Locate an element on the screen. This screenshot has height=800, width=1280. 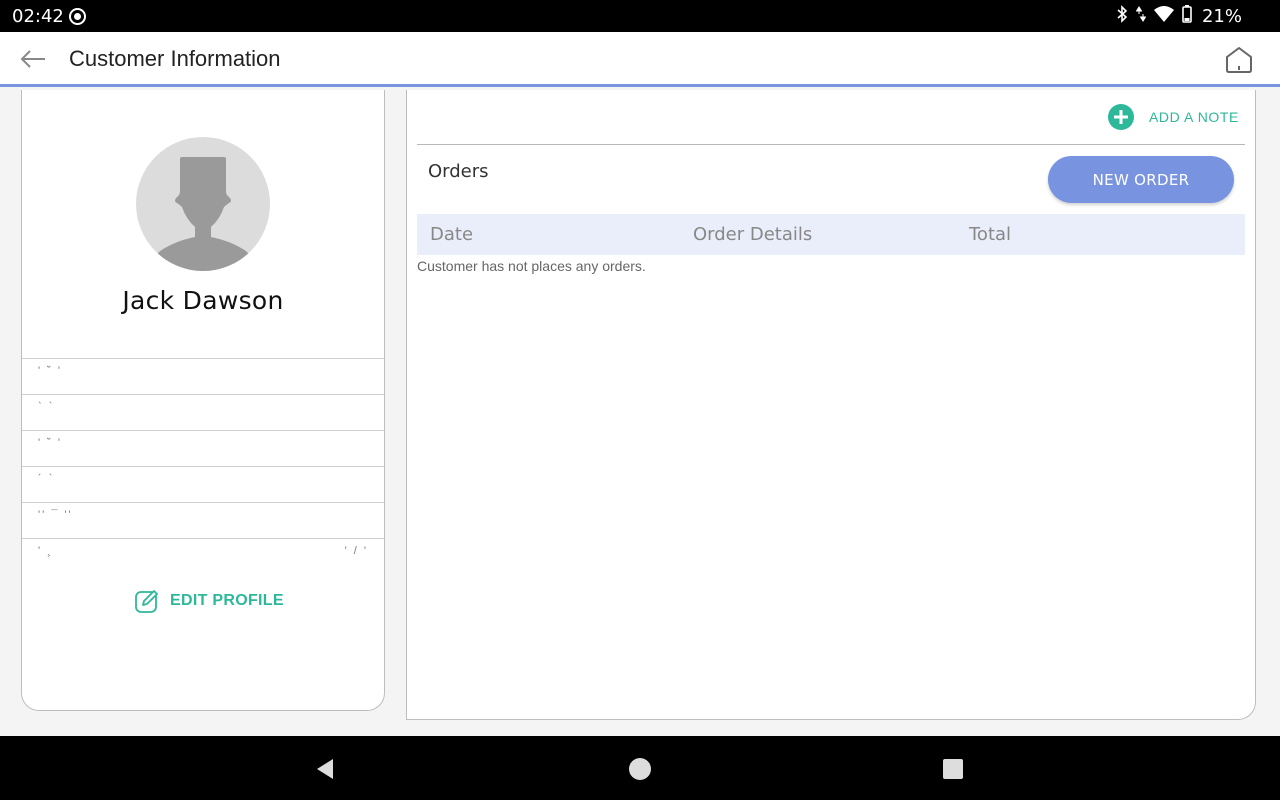
customer-name: Jack Dawson is located at coordinates (203, 300).